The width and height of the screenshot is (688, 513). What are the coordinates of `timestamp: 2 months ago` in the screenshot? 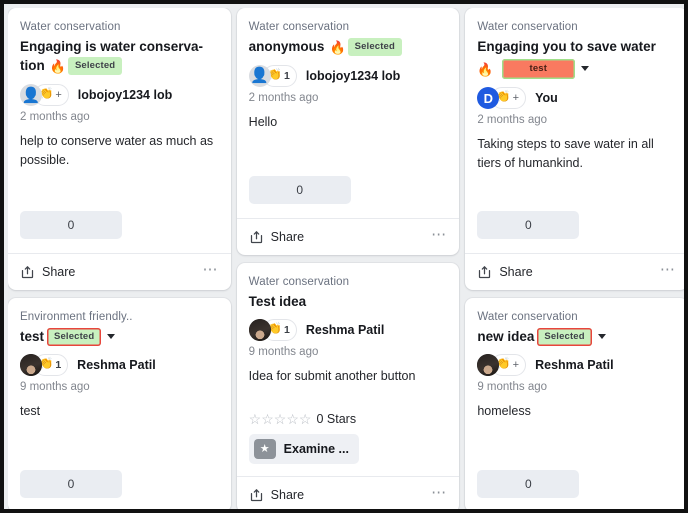 It's located at (512, 120).